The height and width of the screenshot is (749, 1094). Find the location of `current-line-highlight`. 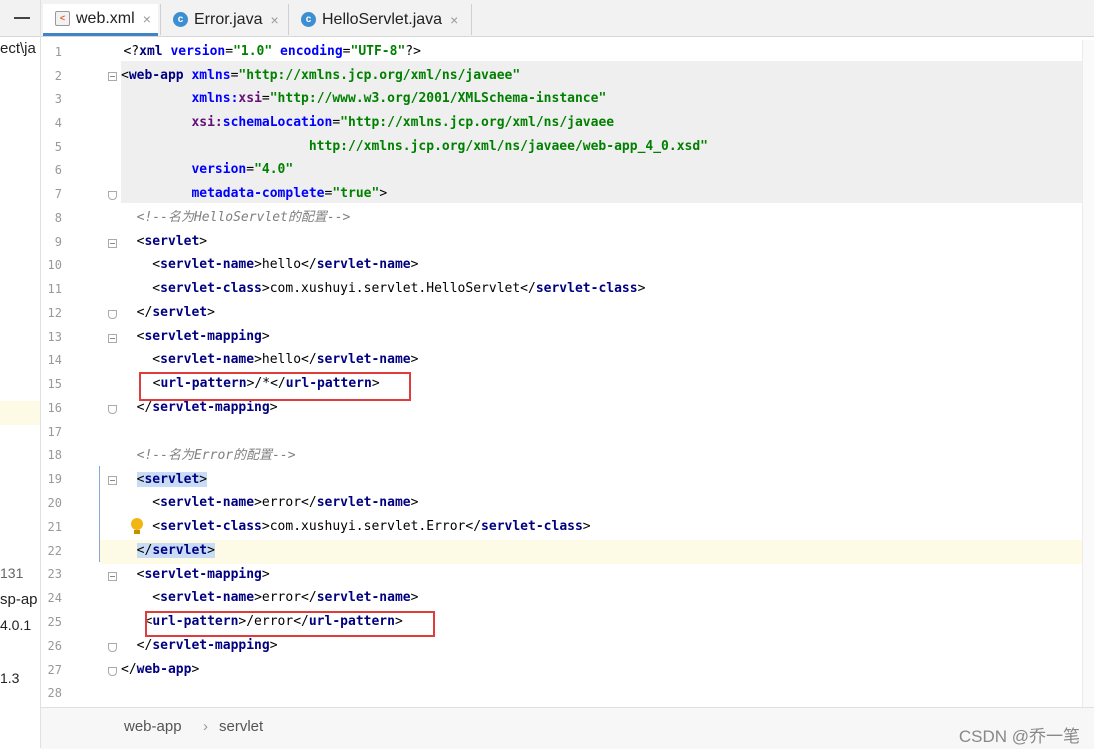

current-line-highlight is located at coordinates (591, 552).